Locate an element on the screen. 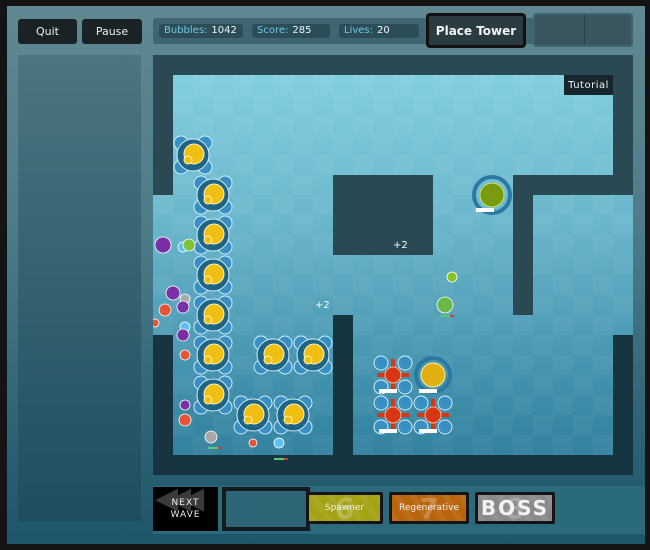  tower-yellow-spike is located at coordinates (433, 375).